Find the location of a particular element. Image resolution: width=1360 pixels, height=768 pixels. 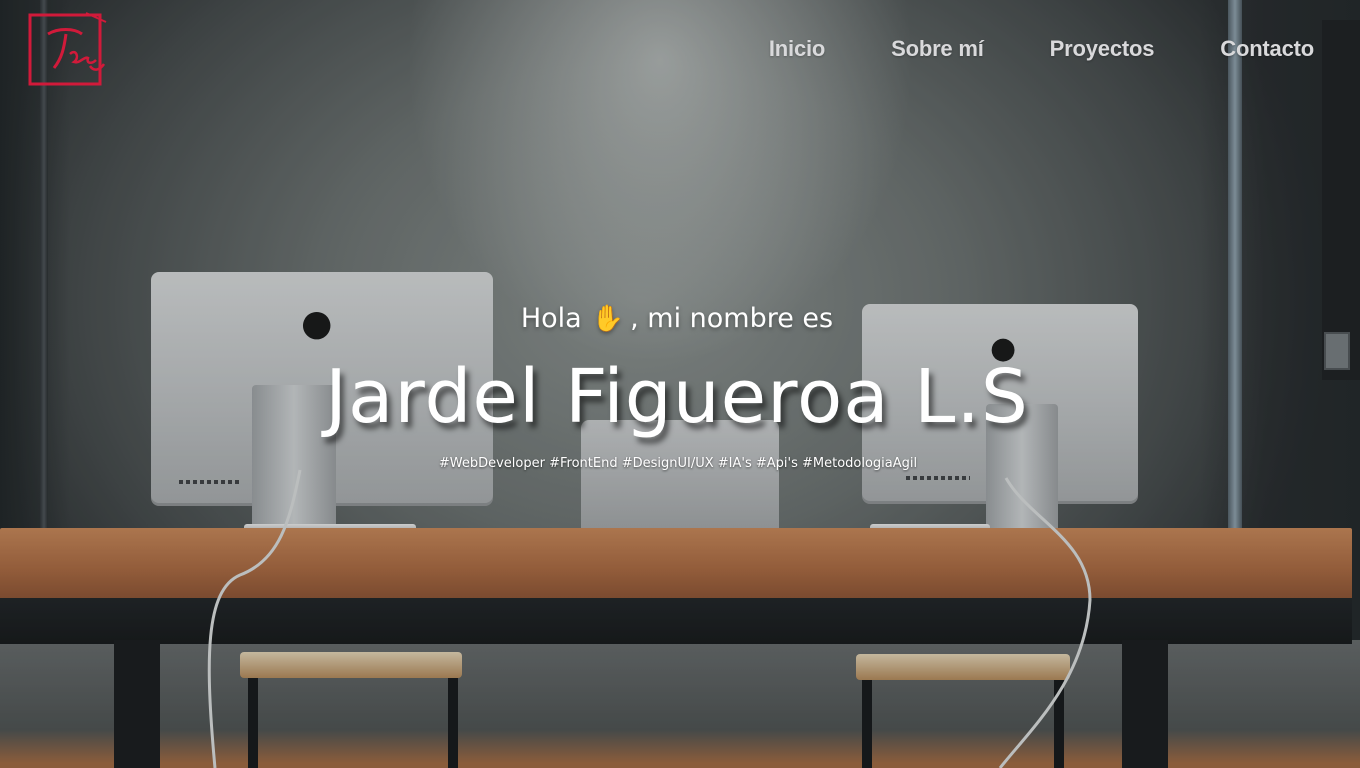

hero-greeting: Hola ✋, mi nombre es is located at coordinates (677, 318).